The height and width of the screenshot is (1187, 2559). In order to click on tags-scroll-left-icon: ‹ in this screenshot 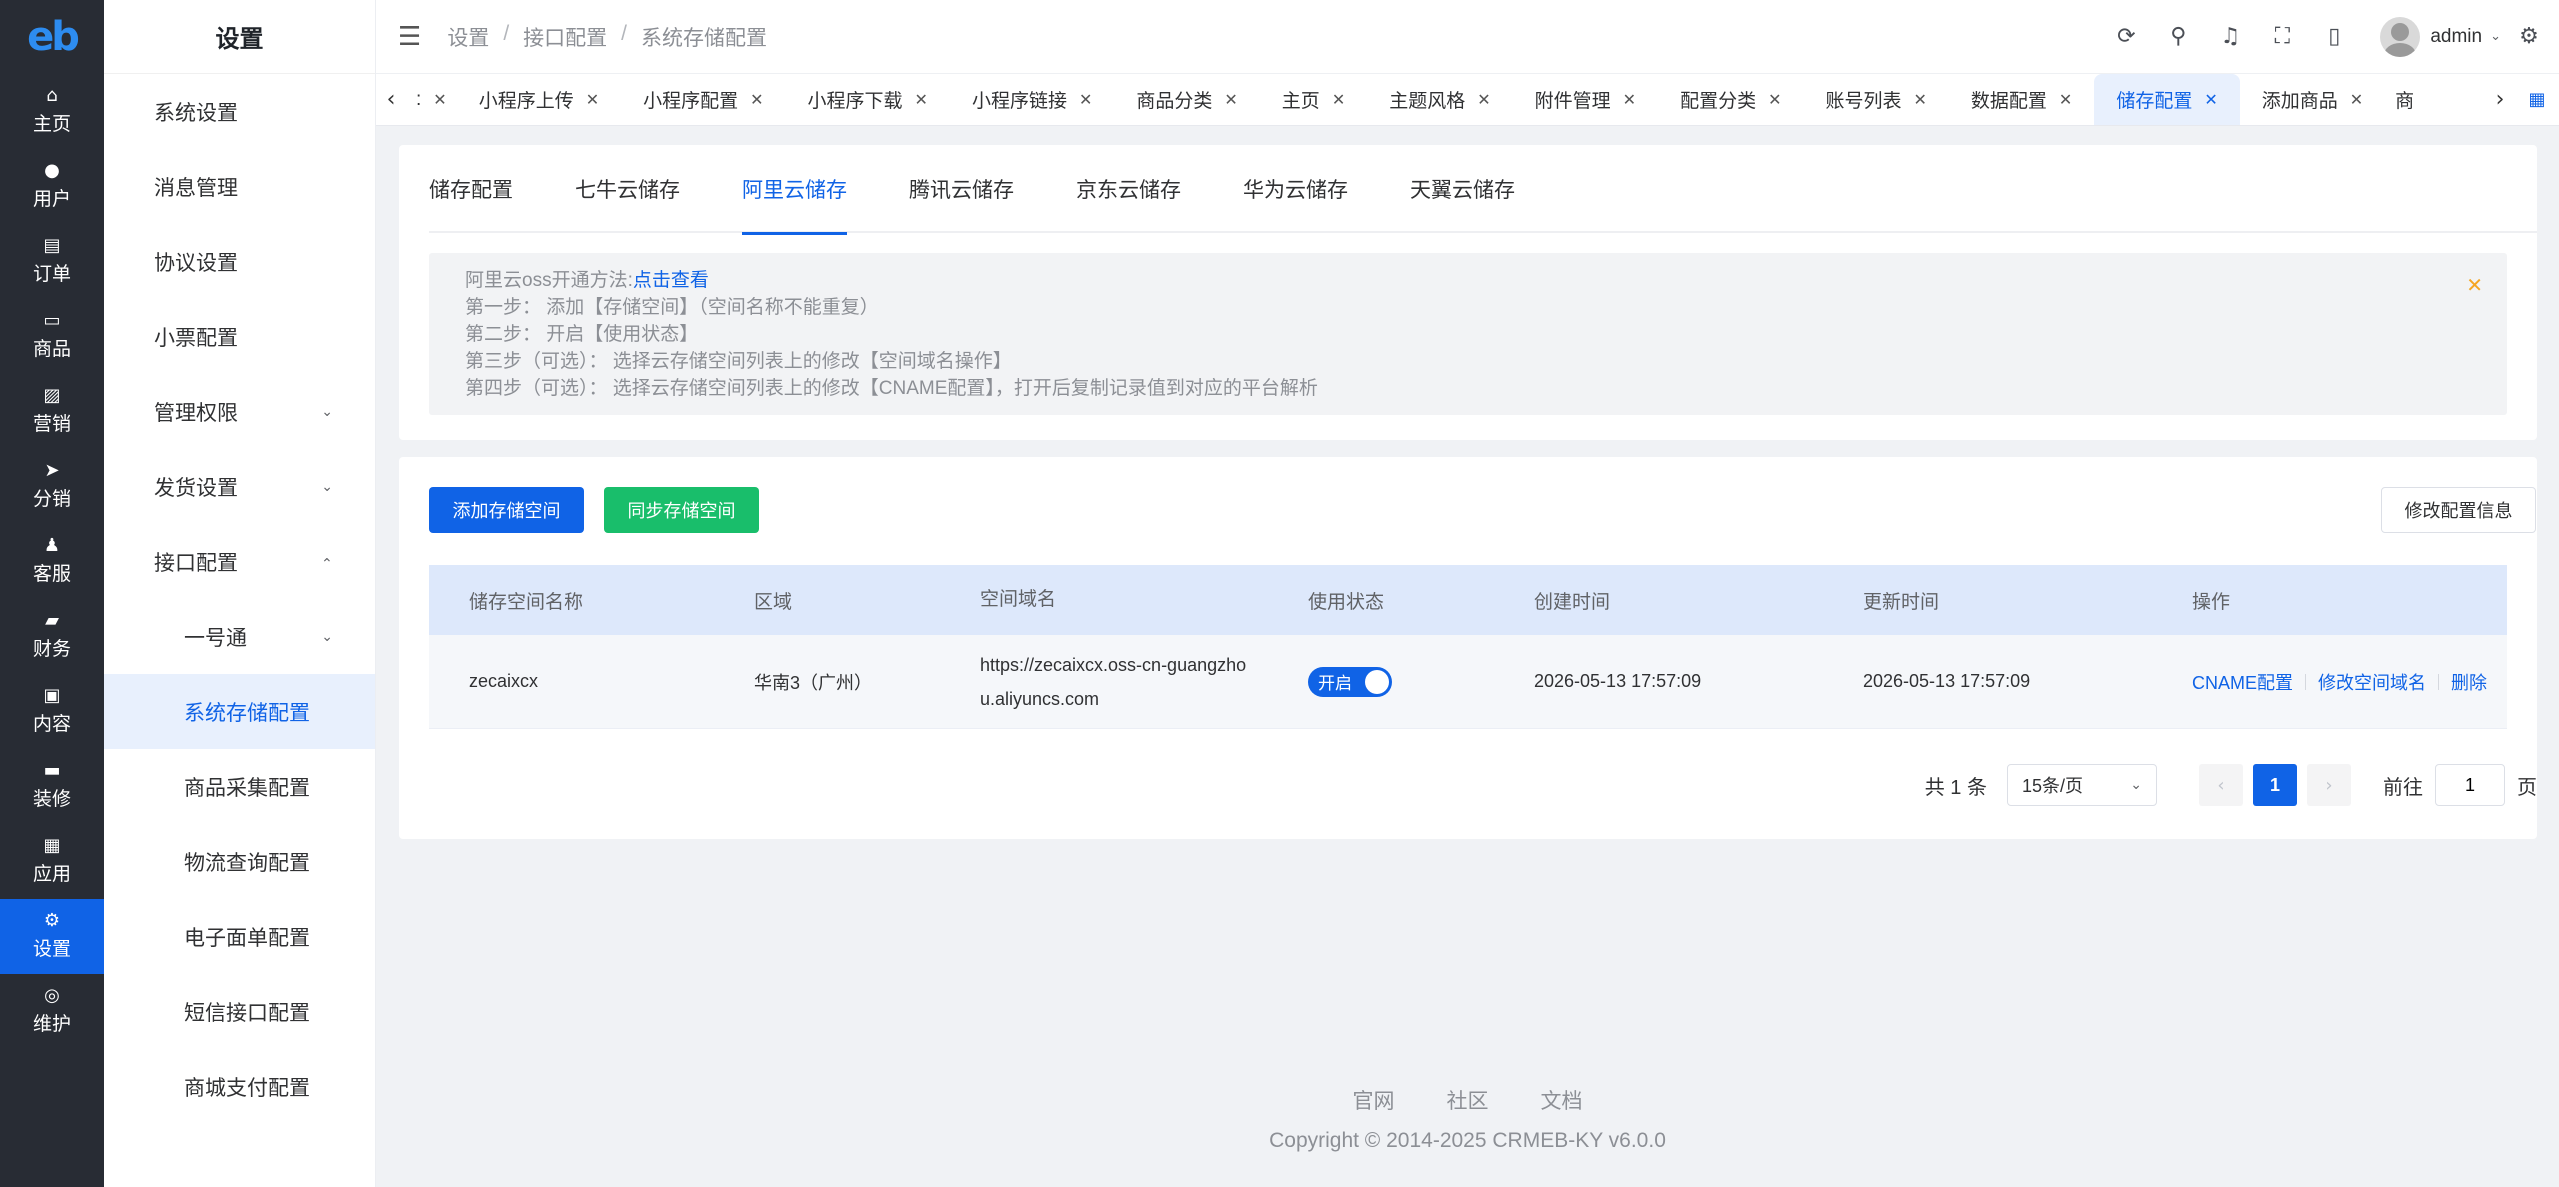, I will do `click(391, 99)`.